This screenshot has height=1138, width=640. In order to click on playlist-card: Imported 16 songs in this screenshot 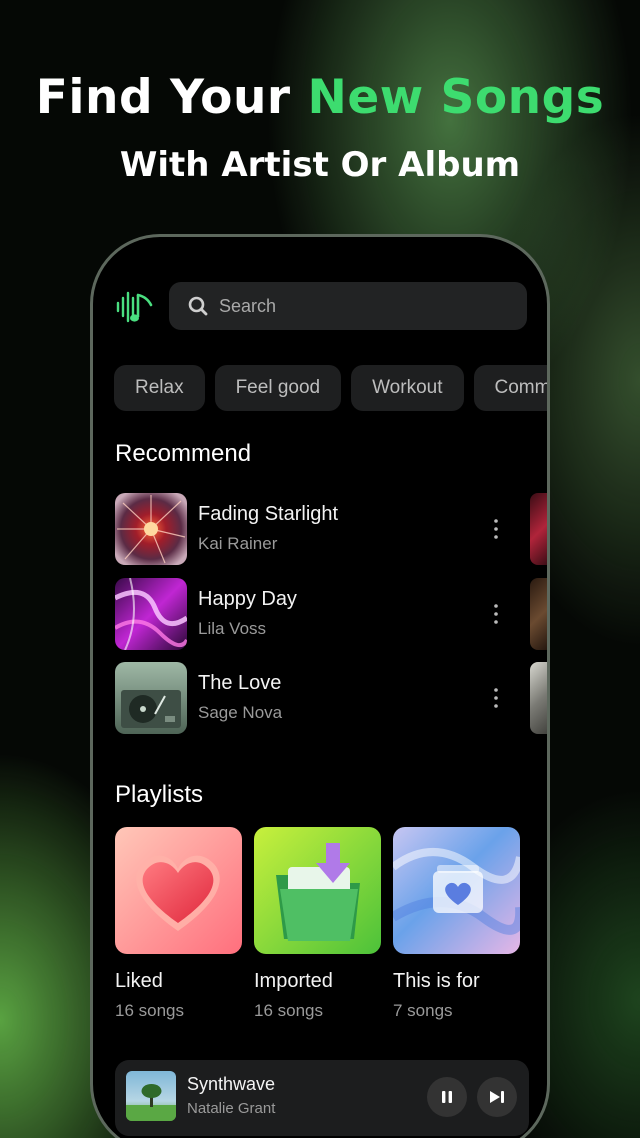, I will do `click(317, 924)`.